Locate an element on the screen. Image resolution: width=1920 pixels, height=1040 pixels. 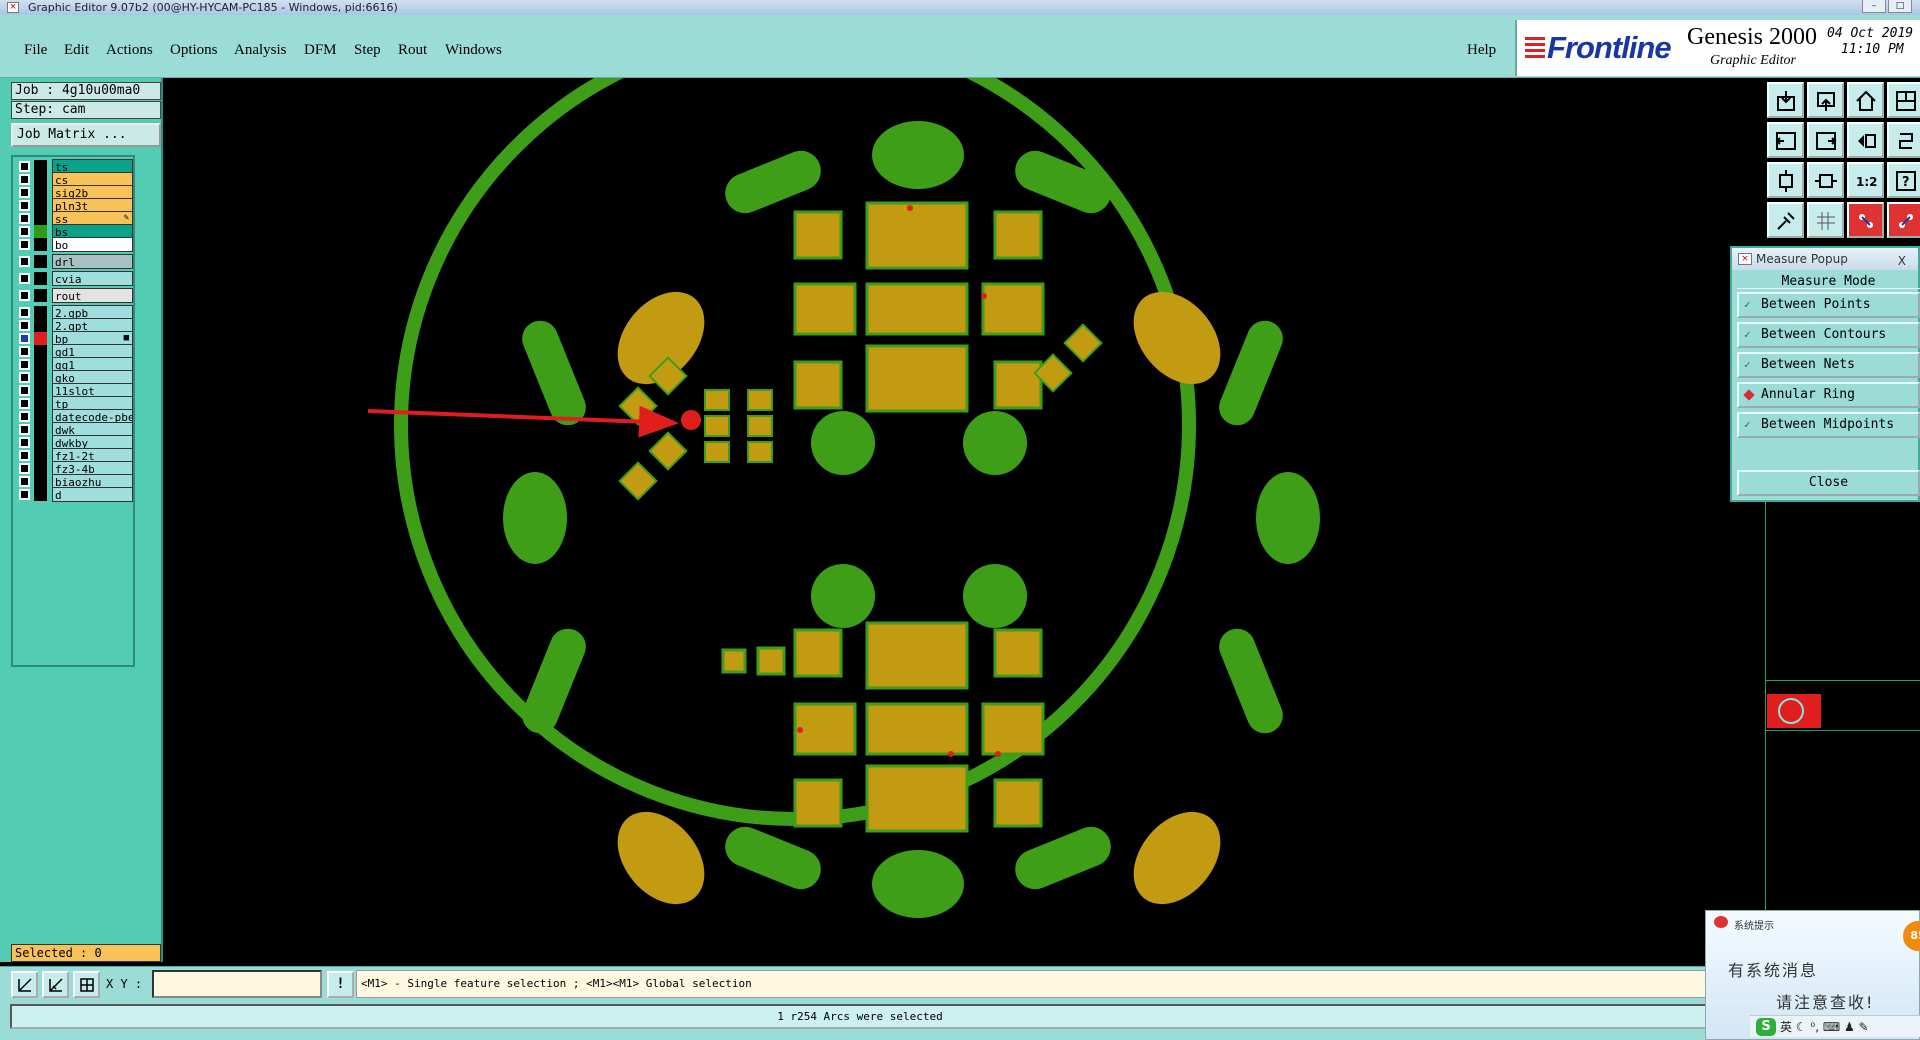
measure-option-between-contours: ✓ Between Contours is located at coordinates (1828, 335).